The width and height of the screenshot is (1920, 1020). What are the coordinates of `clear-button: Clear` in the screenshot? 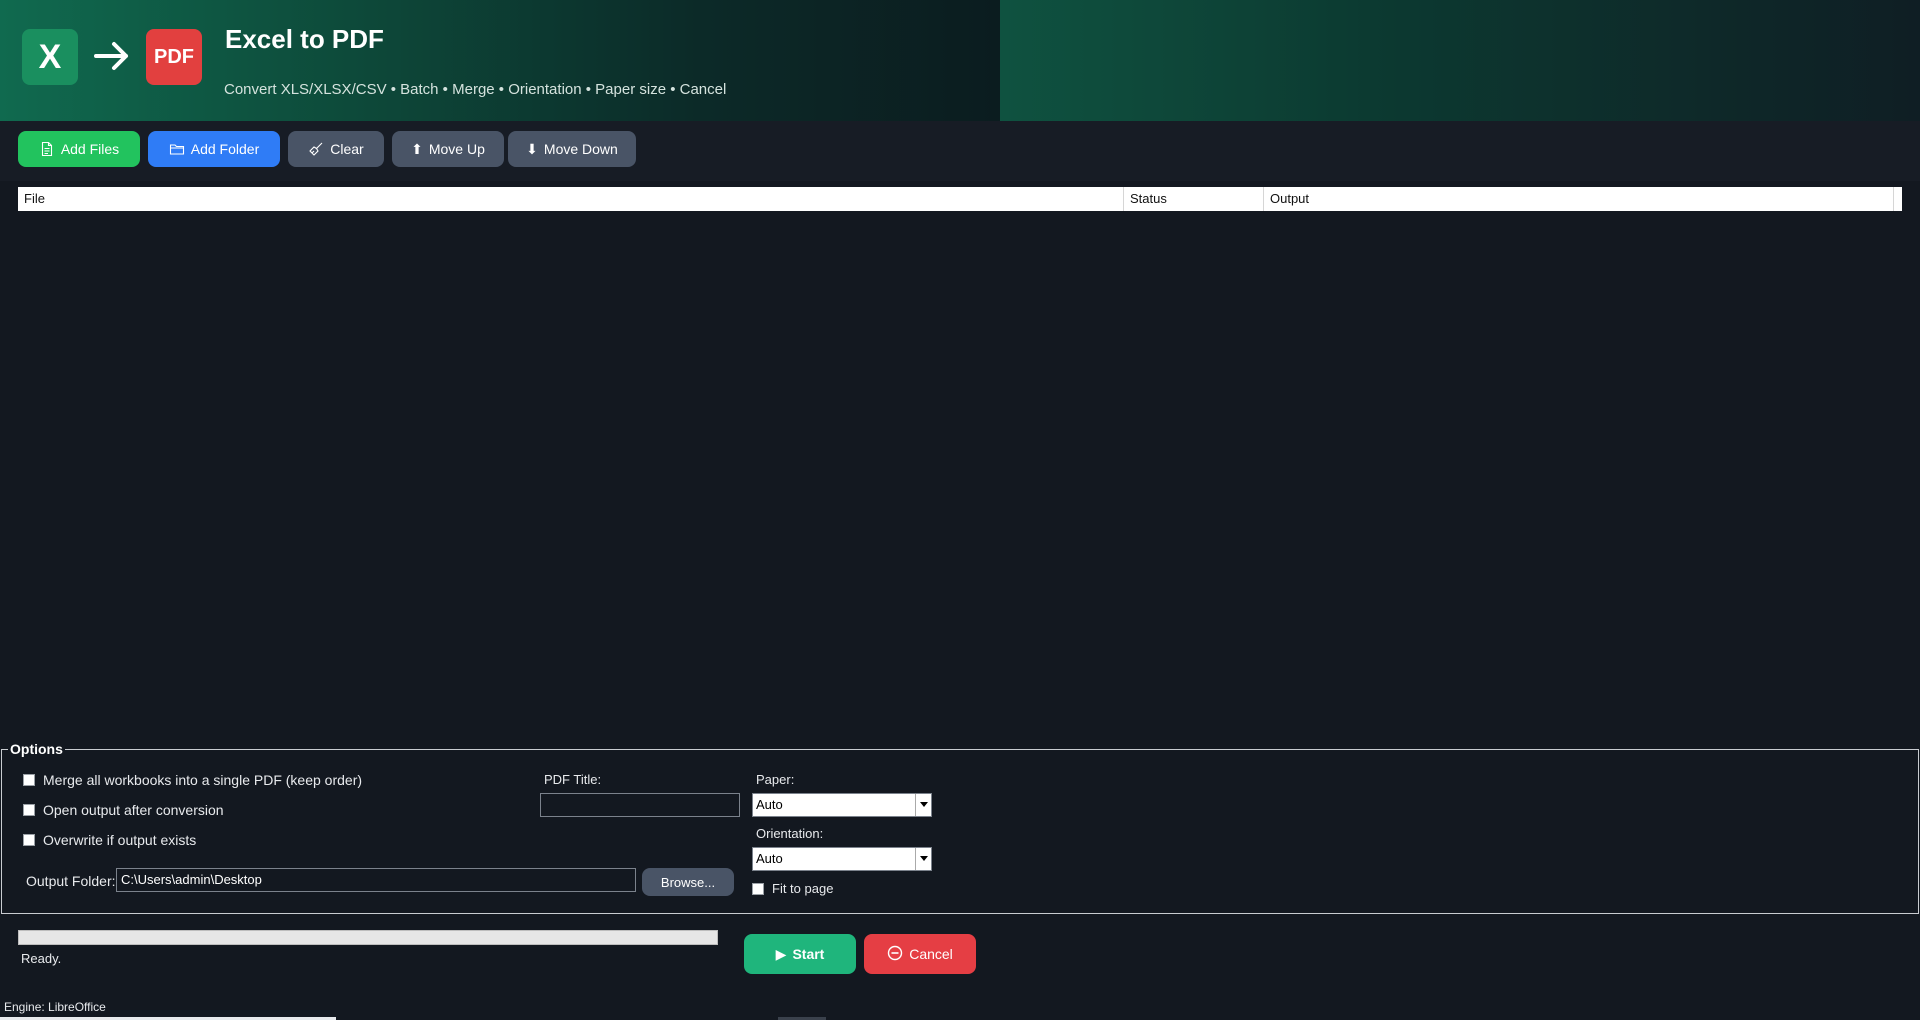 It's located at (336, 149).